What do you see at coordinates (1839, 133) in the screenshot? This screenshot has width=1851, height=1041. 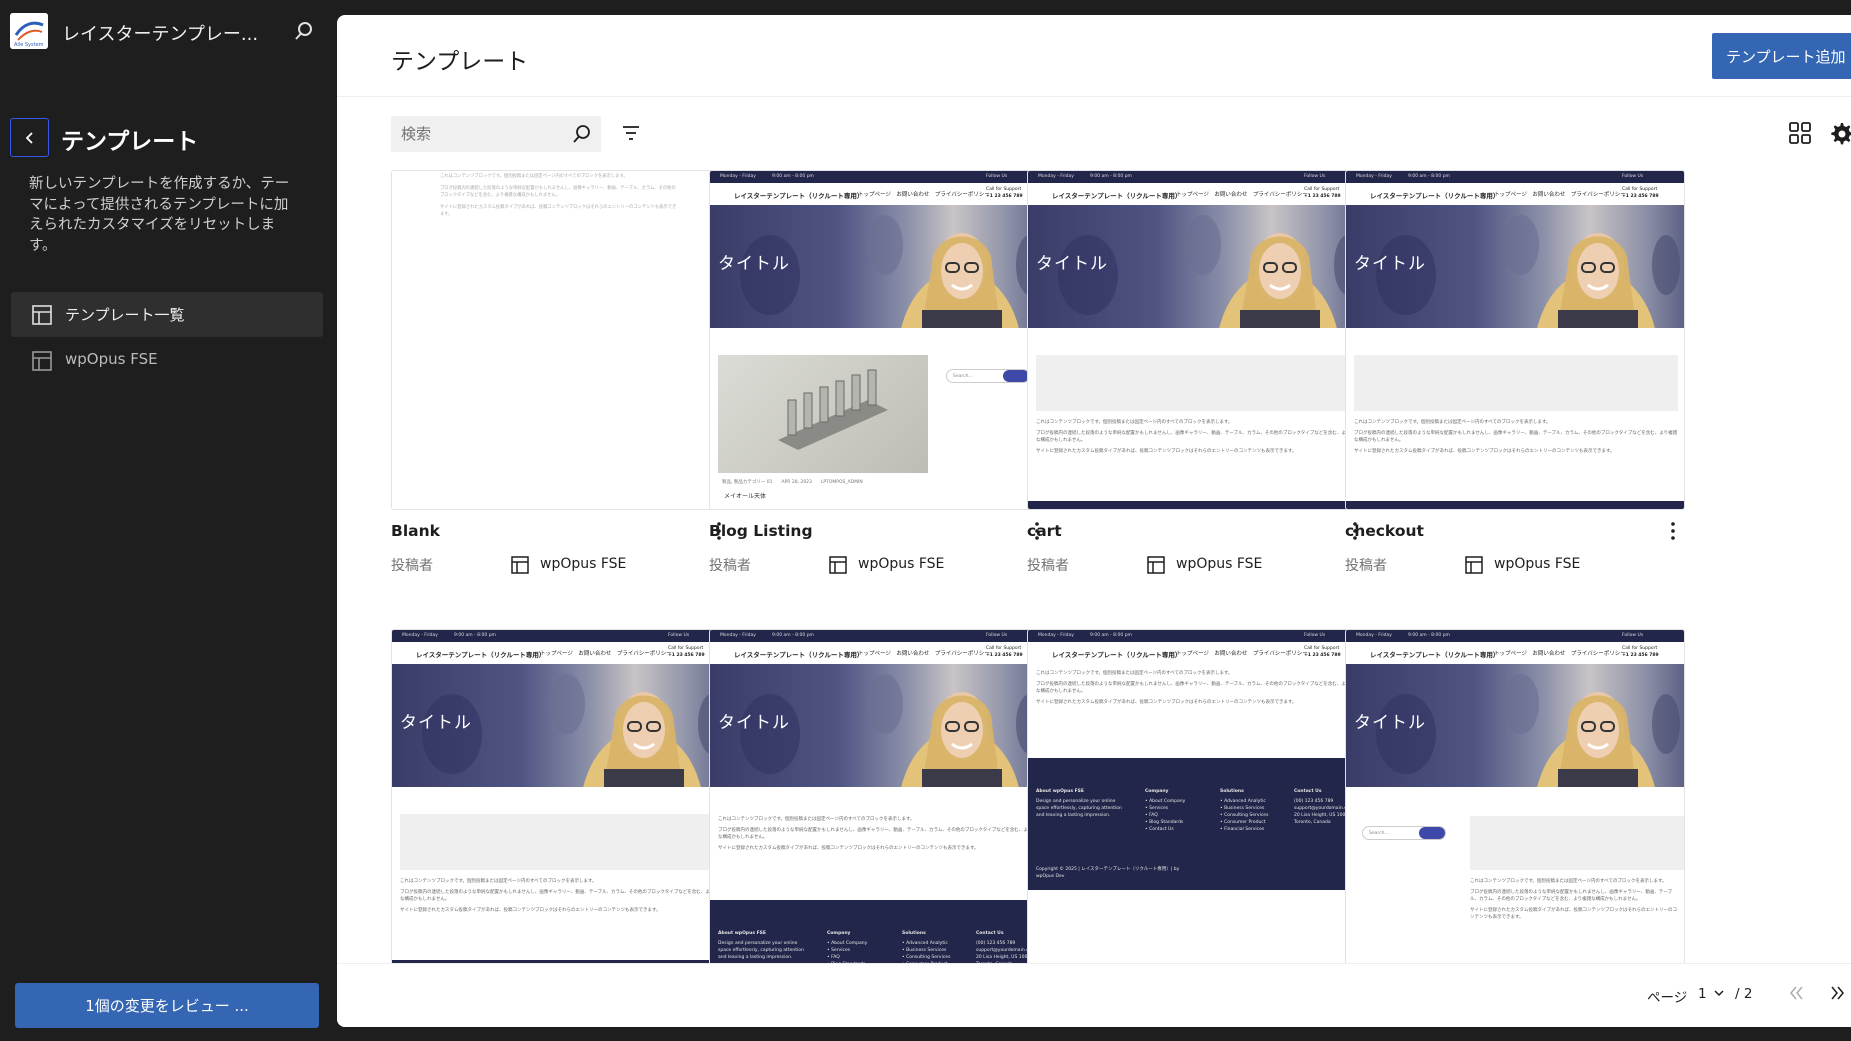 I see `gear-icon` at bounding box center [1839, 133].